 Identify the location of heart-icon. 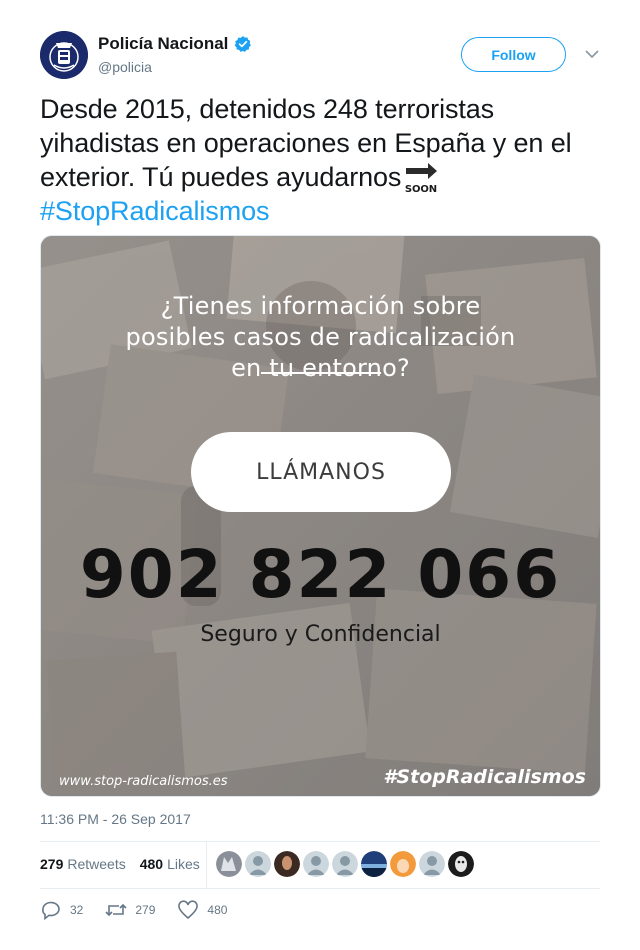
(188, 910).